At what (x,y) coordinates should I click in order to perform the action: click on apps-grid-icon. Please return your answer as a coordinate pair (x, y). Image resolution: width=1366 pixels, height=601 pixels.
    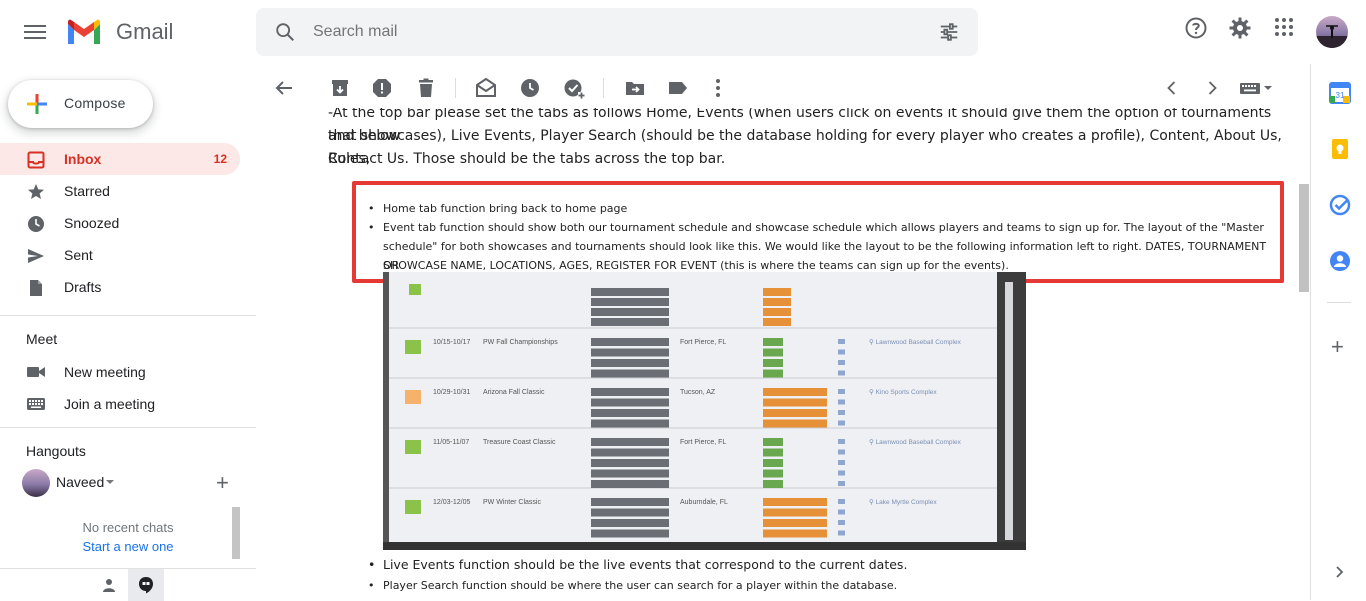
    Looking at the image, I should click on (1284, 27).